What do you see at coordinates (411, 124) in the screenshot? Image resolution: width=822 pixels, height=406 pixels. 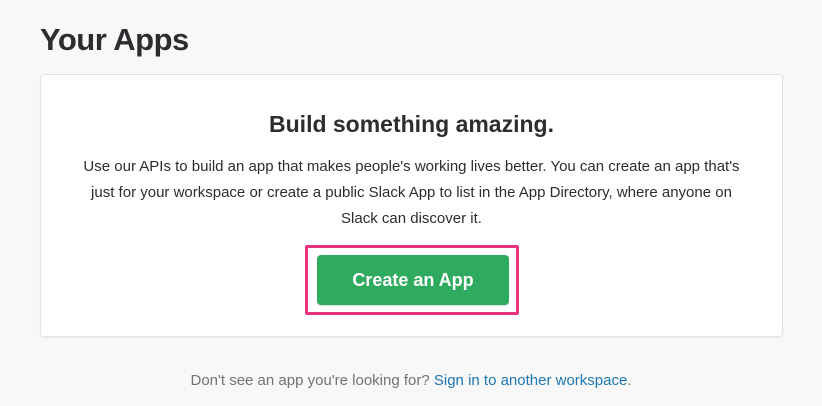 I see `card-heading: Build something amazing.` at bounding box center [411, 124].